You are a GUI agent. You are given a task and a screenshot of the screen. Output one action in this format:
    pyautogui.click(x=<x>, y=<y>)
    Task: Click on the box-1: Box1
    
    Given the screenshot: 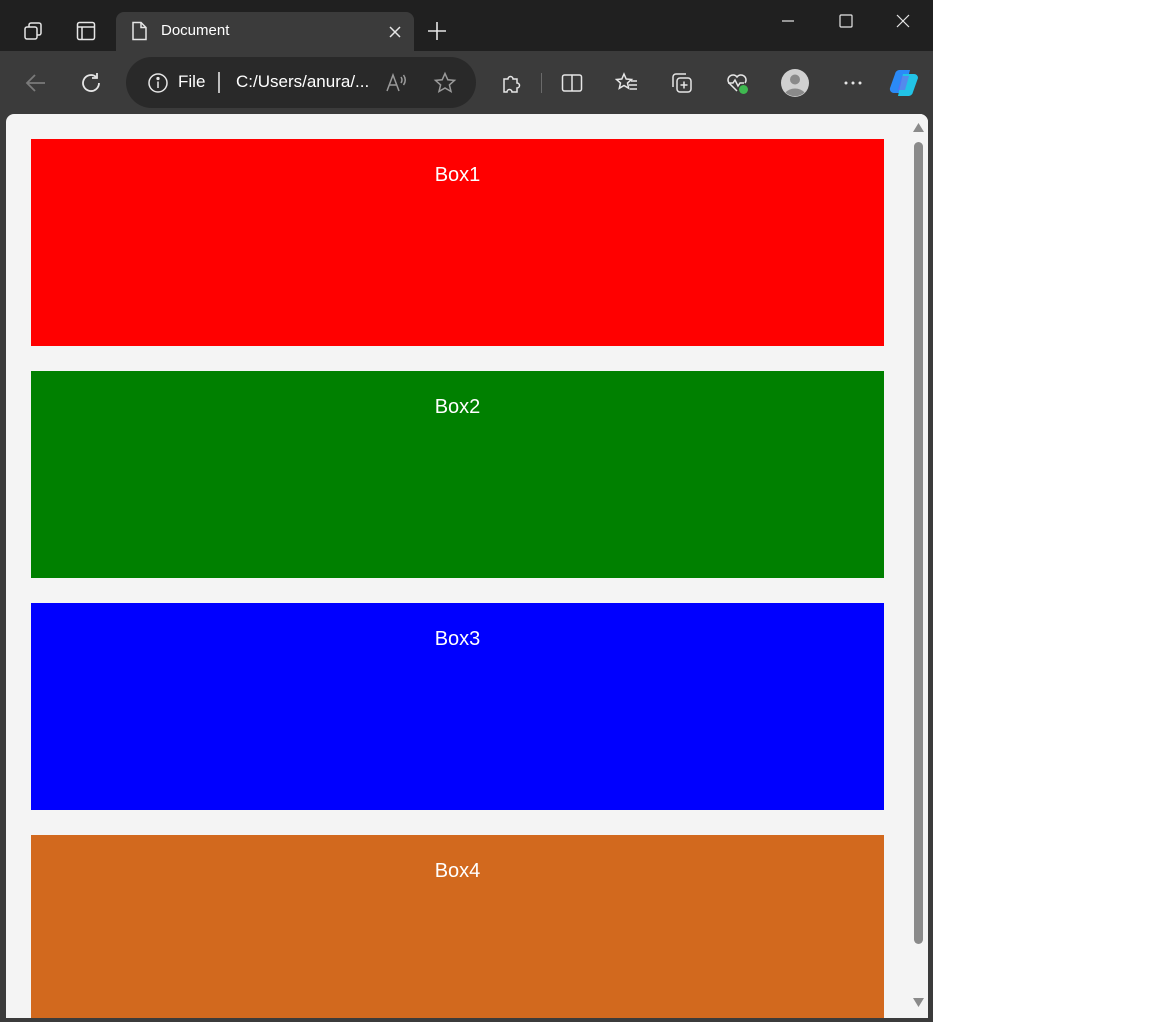 What is the action you would take?
    pyautogui.click(x=457, y=242)
    